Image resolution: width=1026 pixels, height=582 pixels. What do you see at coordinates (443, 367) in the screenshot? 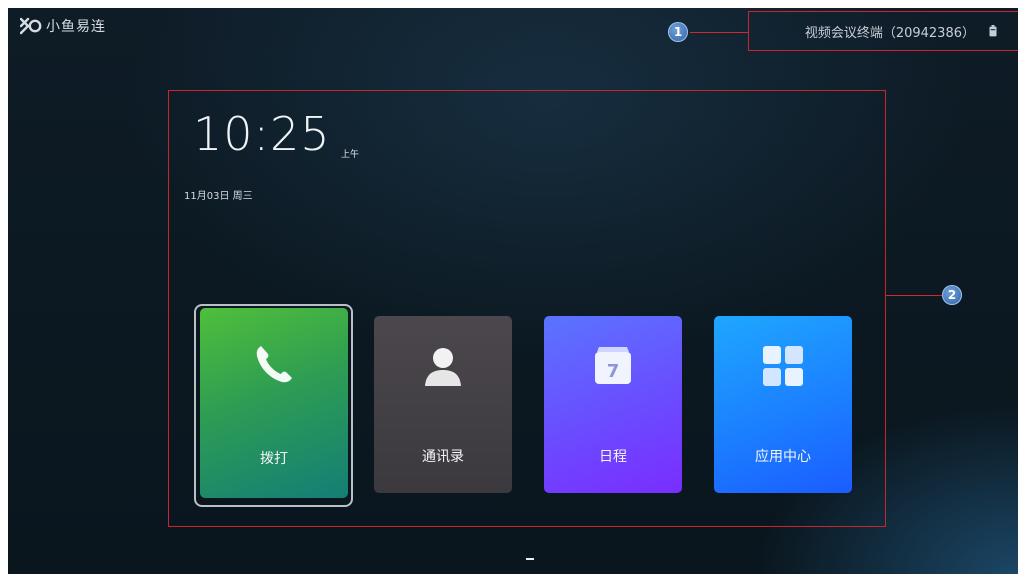
I see `contact-icon` at bounding box center [443, 367].